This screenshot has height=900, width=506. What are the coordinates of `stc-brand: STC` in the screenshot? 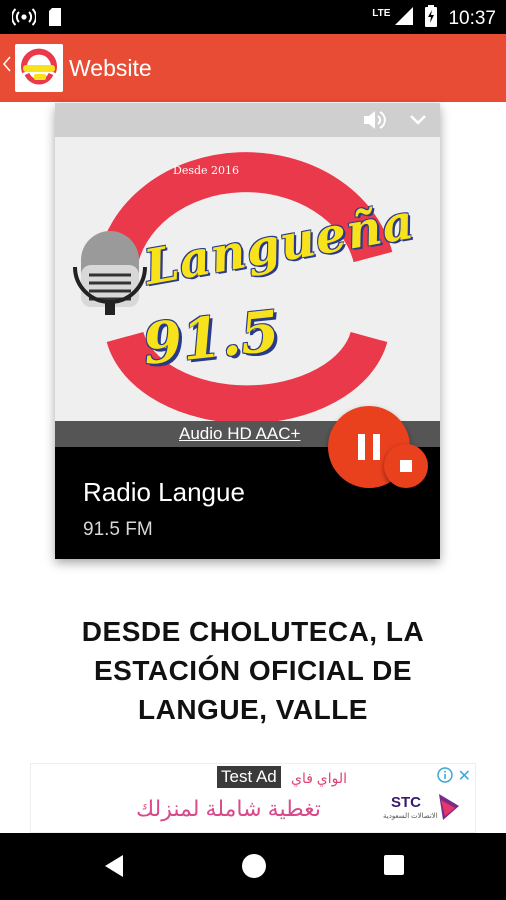 It's located at (406, 802).